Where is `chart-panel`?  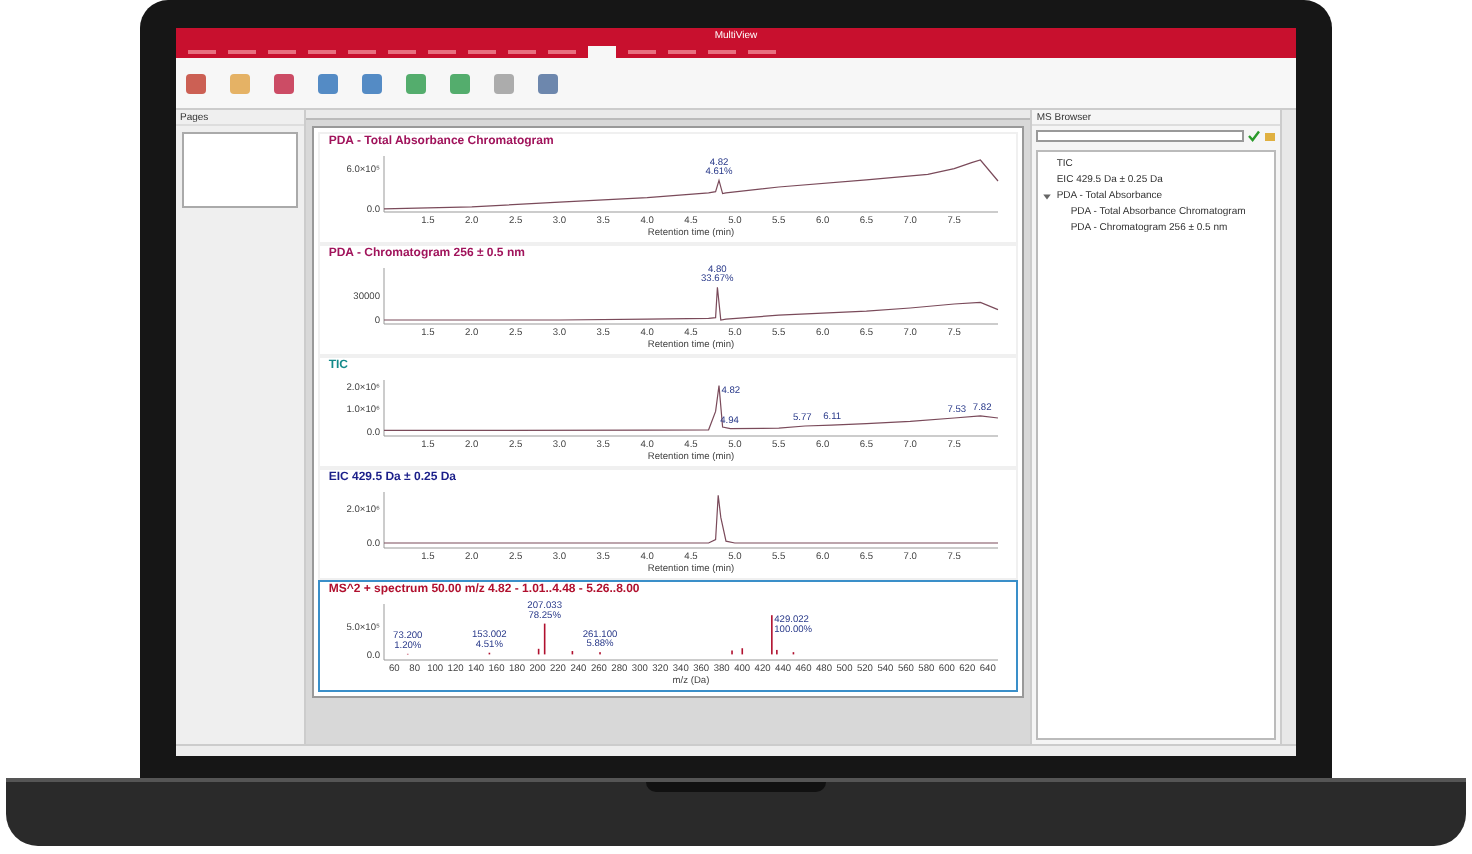 chart-panel is located at coordinates (668, 636).